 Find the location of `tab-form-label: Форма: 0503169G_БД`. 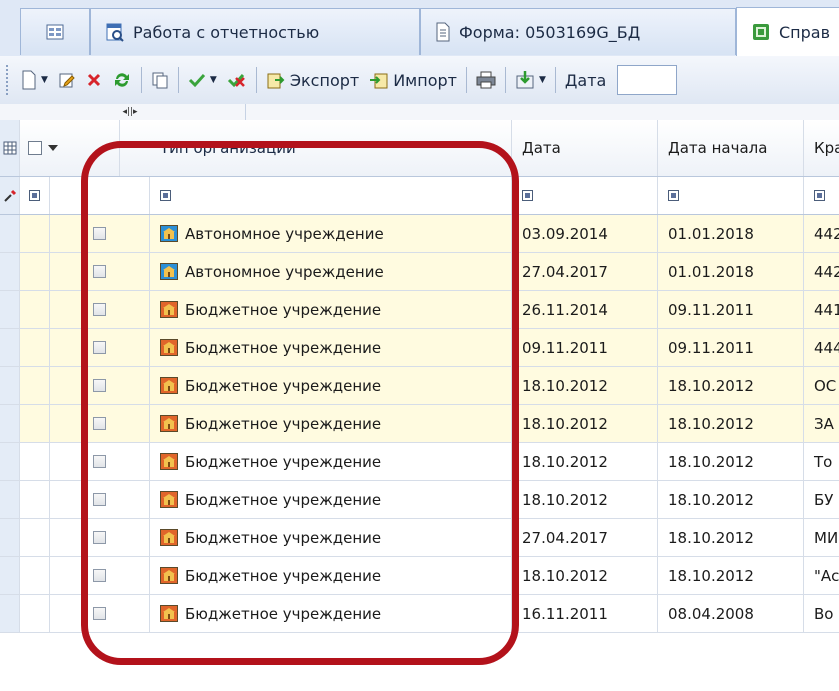

tab-form-label: Форма: 0503169G_БД is located at coordinates (550, 32).